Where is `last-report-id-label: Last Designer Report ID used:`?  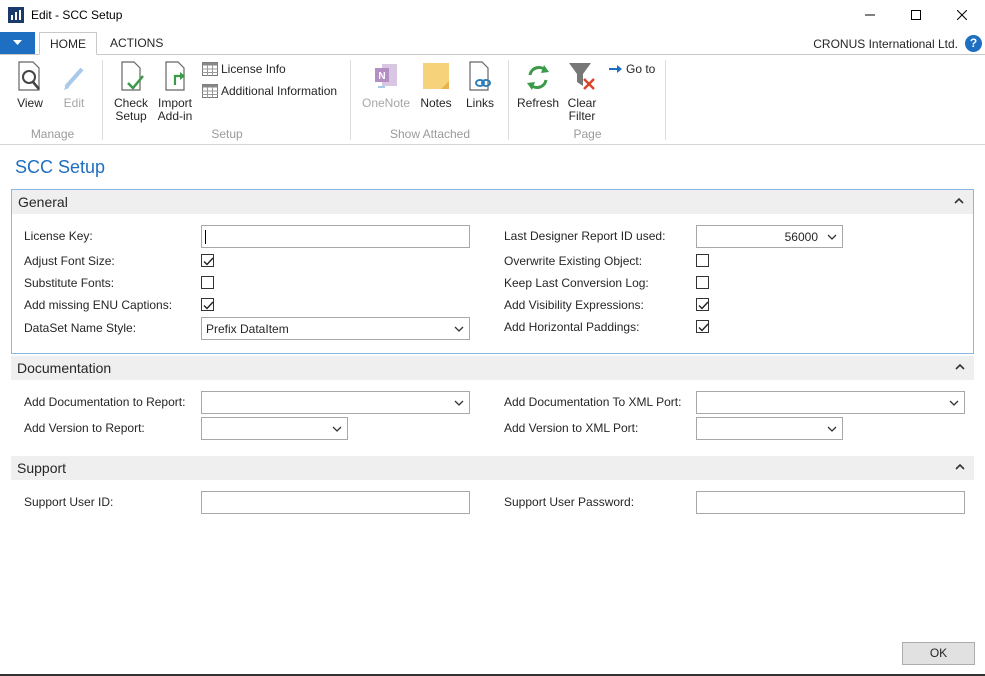 last-report-id-label: Last Designer Report ID used: is located at coordinates (585, 236).